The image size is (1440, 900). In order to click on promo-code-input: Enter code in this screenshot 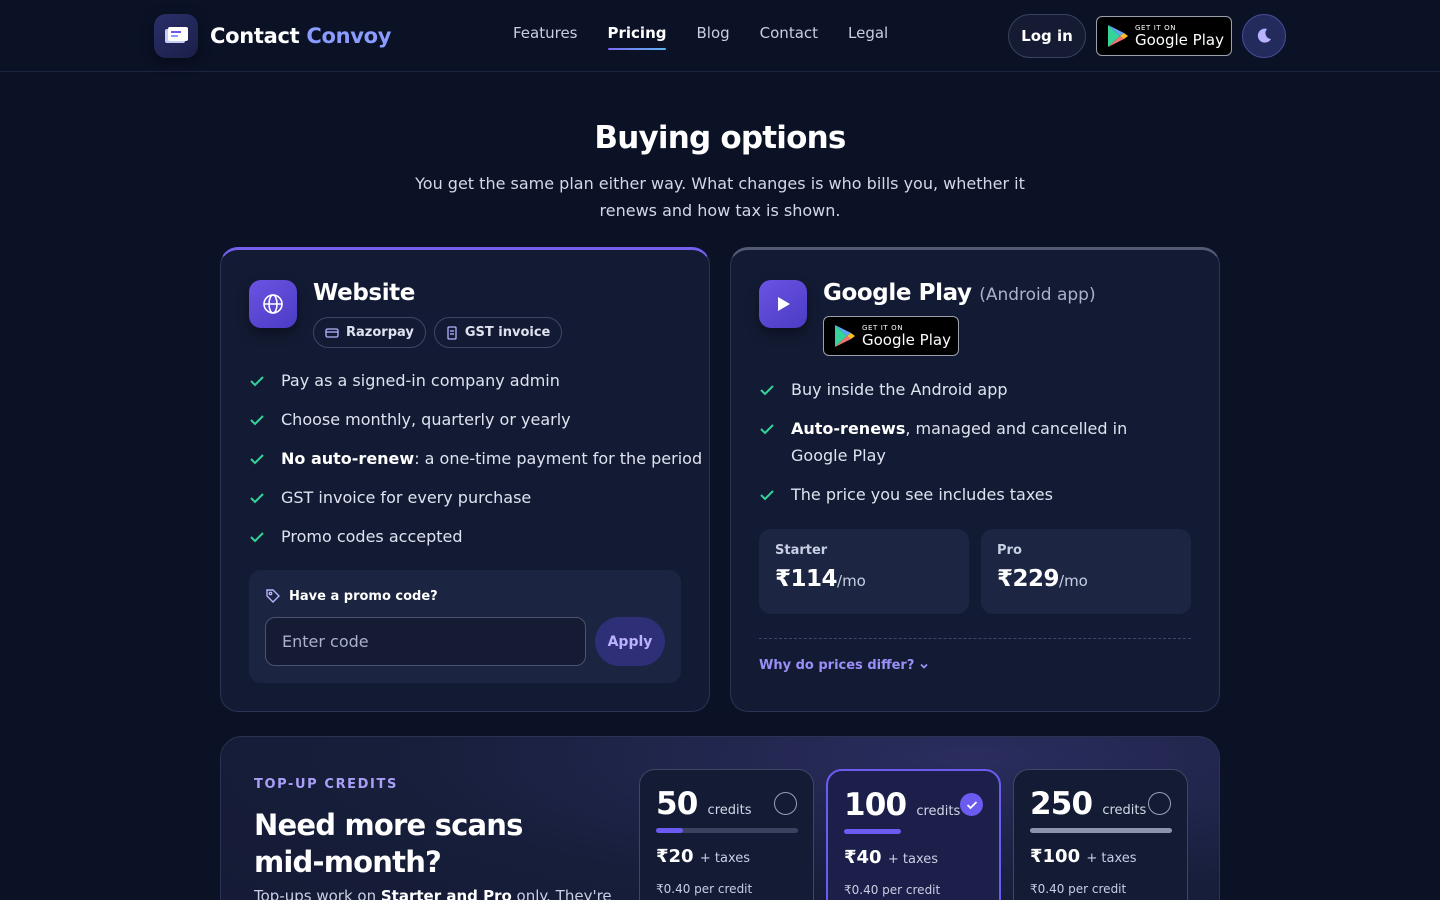, I will do `click(425, 641)`.